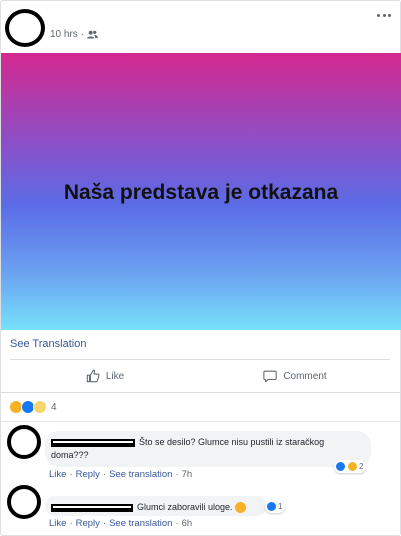 The height and width of the screenshot is (536, 401). I want to click on sad-reaction-icon, so click(40, 407).